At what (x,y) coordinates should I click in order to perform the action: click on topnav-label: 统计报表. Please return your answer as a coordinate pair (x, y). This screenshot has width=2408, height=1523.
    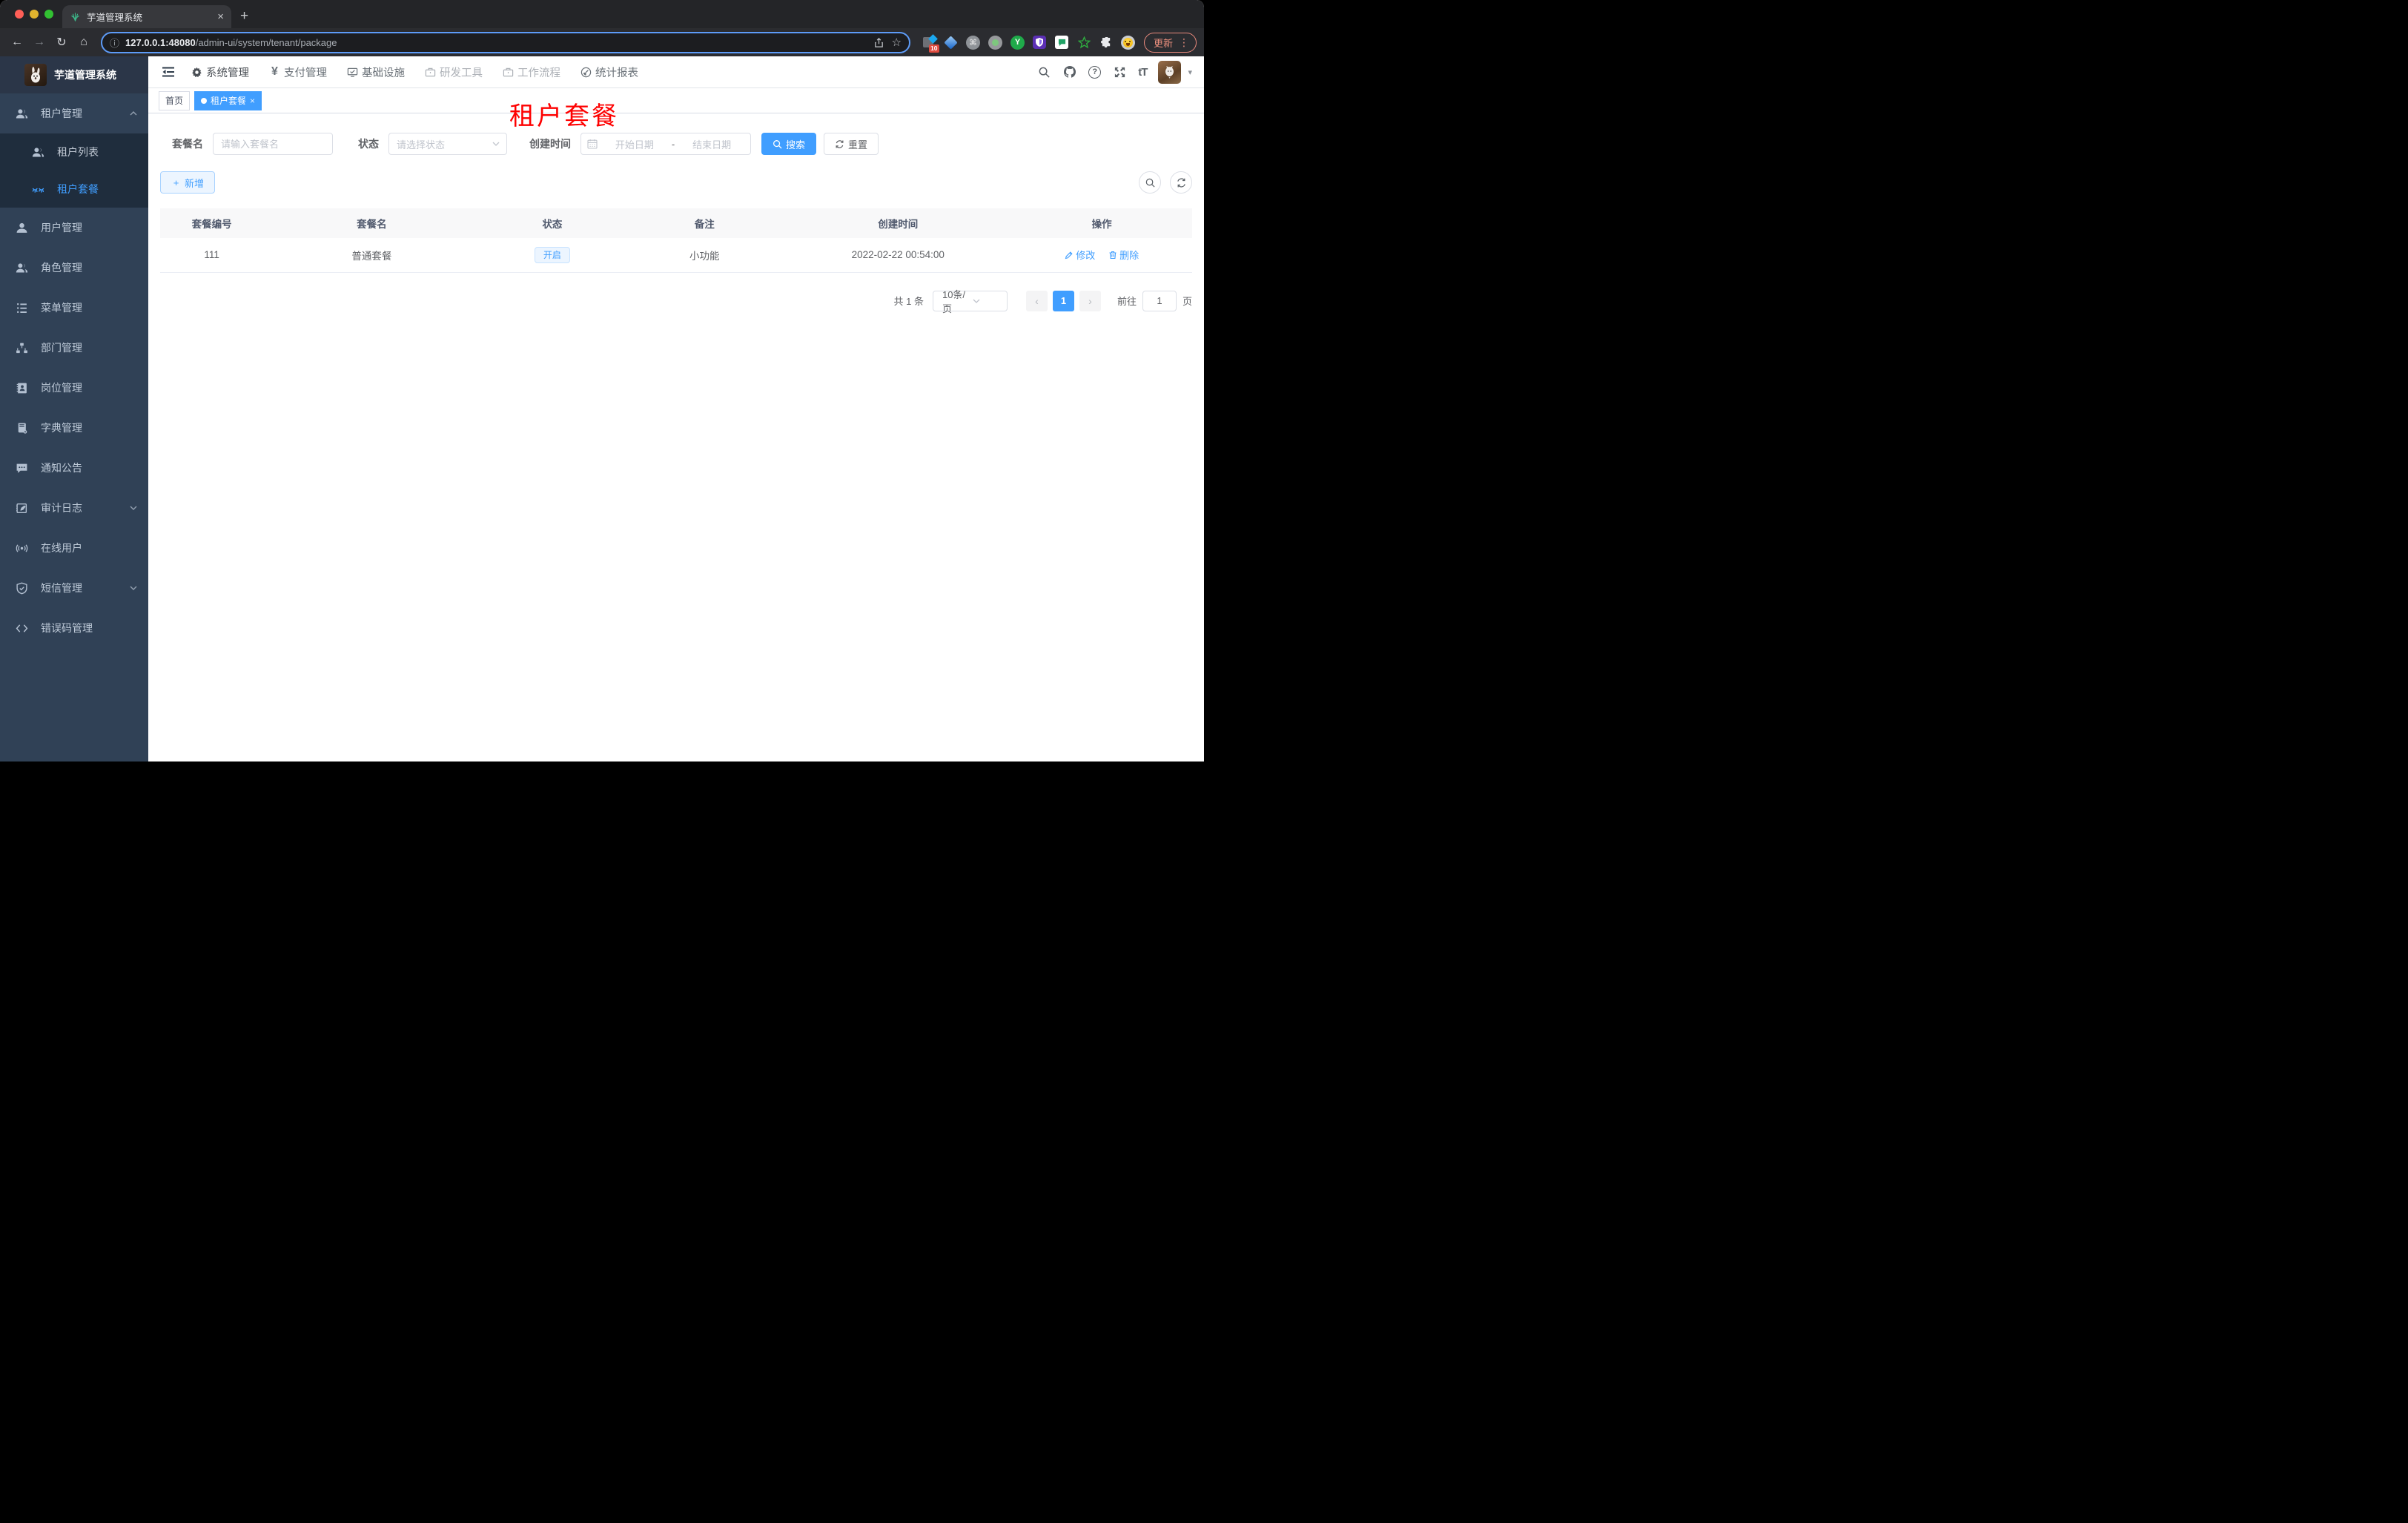
    Looking at the image, I should click on (616, 73).